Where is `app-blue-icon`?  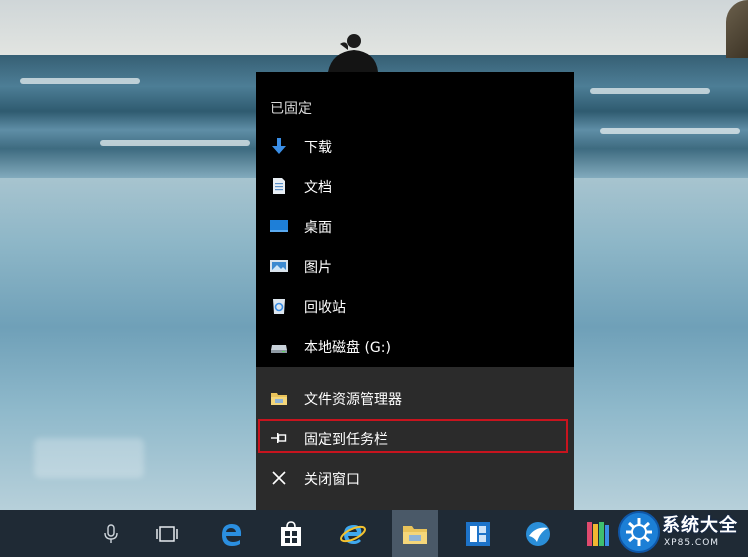
app-blue-icon is located at coordinates (478, 533).